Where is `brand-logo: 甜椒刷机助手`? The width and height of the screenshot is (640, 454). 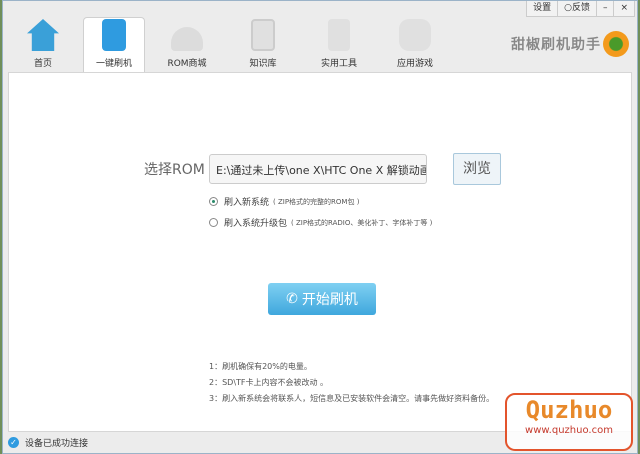 brand-logo: 甜椒刷机助手 is located at coordinates (570, 44).